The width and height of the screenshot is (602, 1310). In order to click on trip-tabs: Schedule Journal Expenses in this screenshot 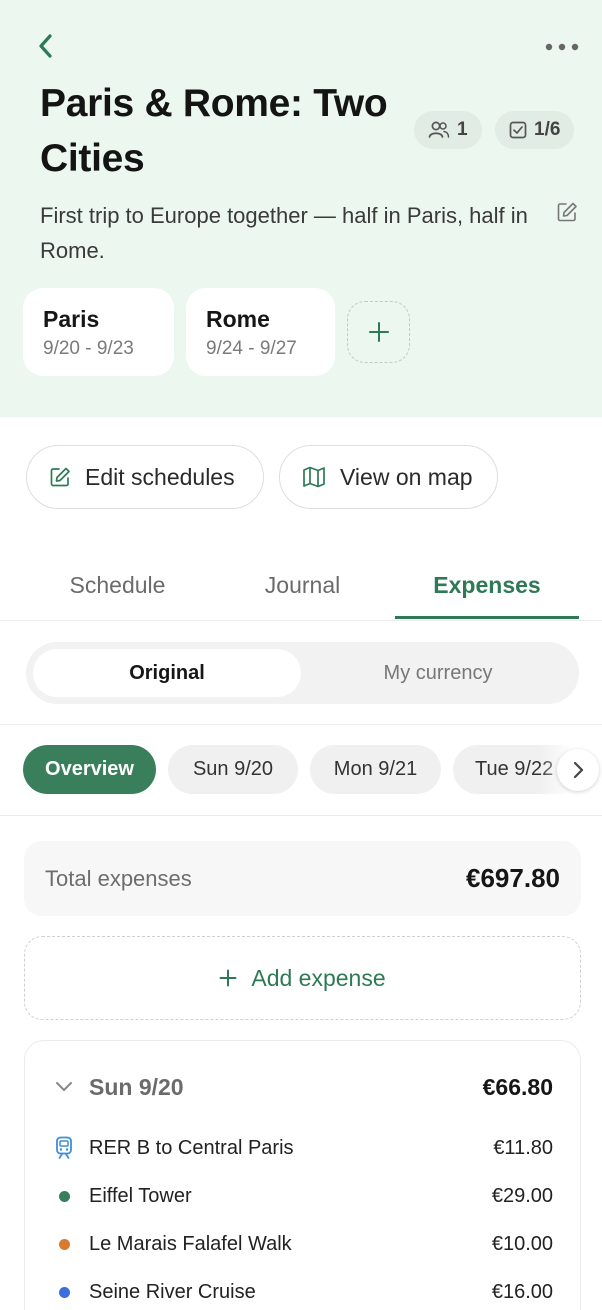, I will do `click(301, 586)`.